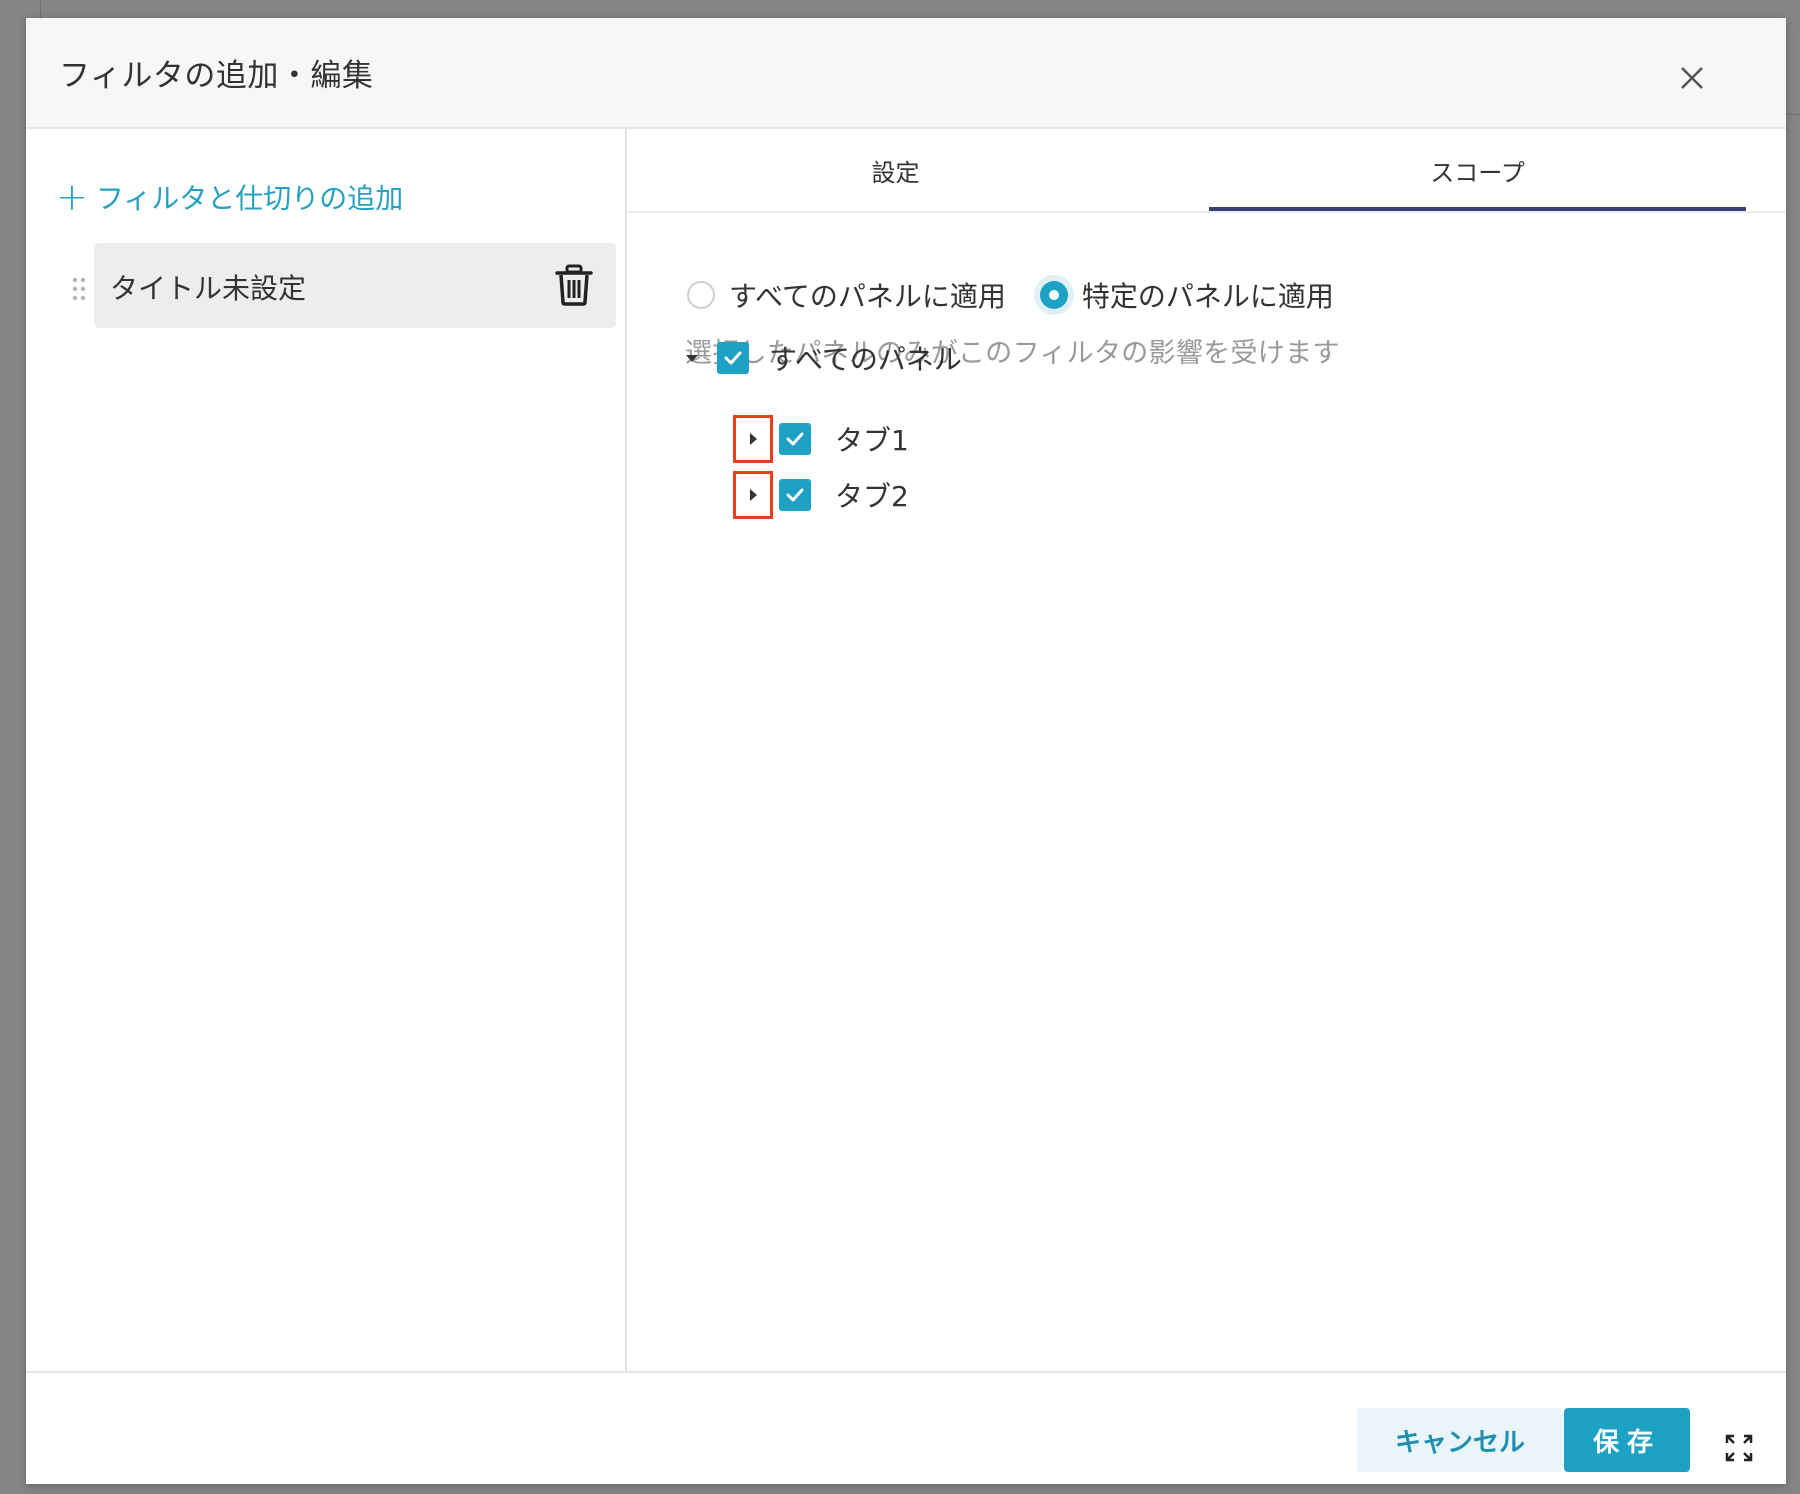  What do you see at coordinates (249, 198) in the screenshot?
I see `add-filter-label: フィルタと仕切りの追加` at bounding box center [249, 198].